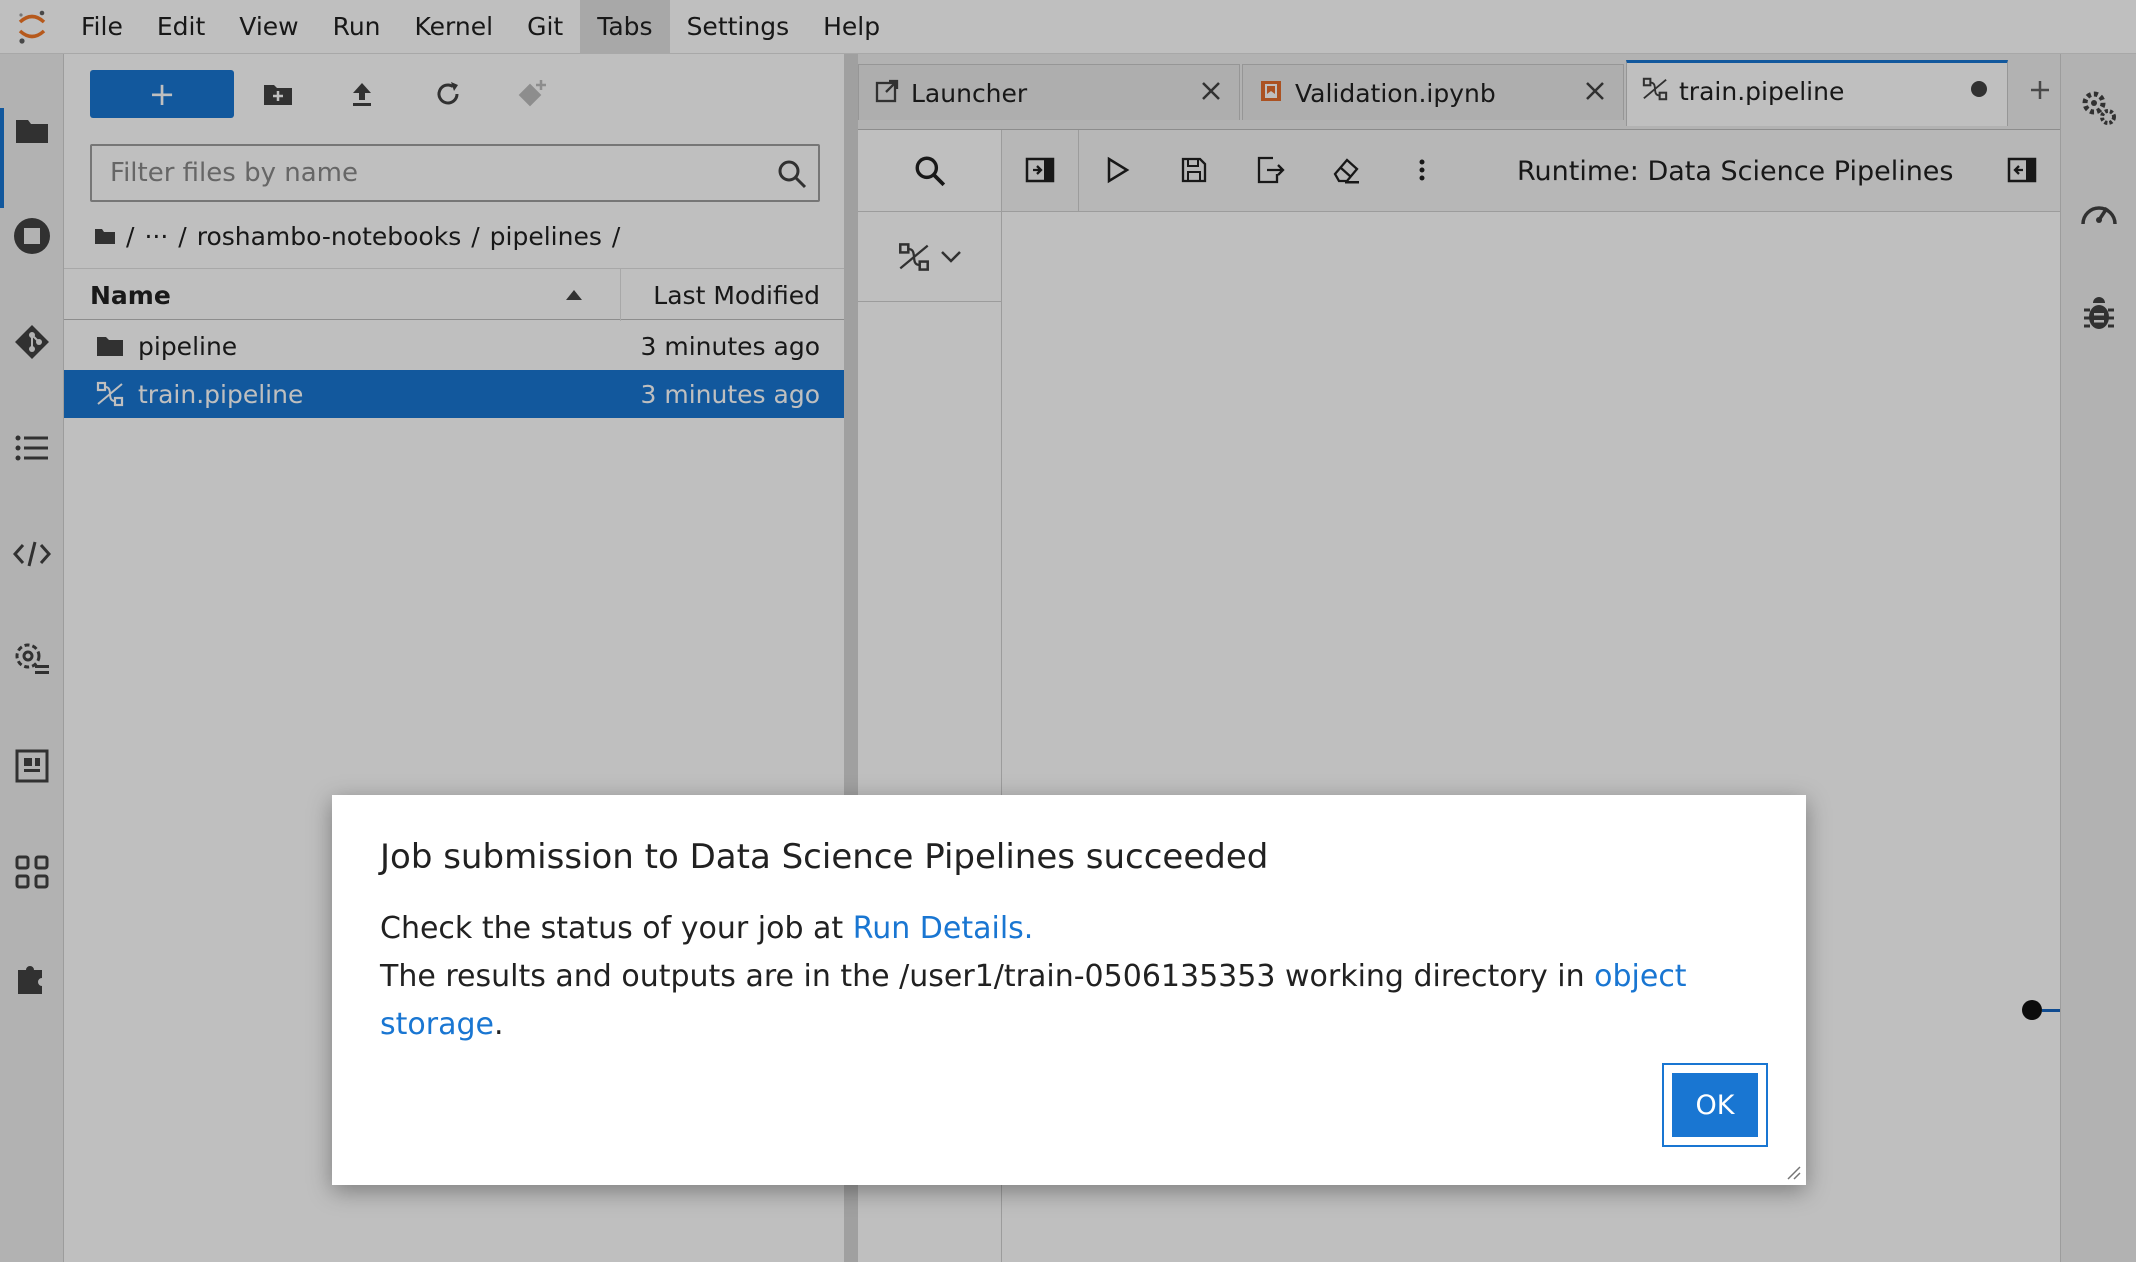 This screenshot has height=1262, width=2136. Describe the element at coordinates (943, 928) in the screenshot. I see `run-details-link: Run Details.` at that location.